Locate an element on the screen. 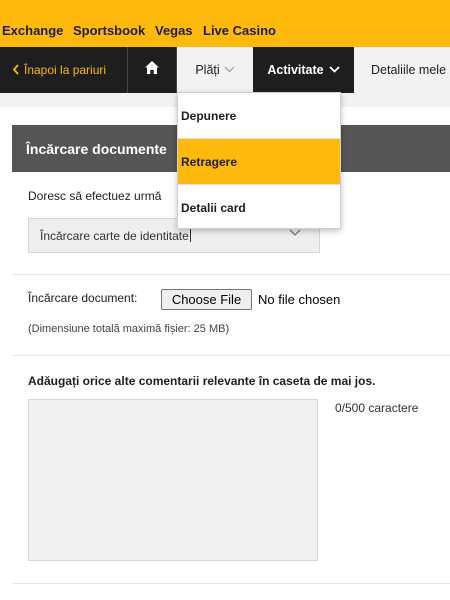  tab-activitate: Activitate is located at coordinates (303, 70).